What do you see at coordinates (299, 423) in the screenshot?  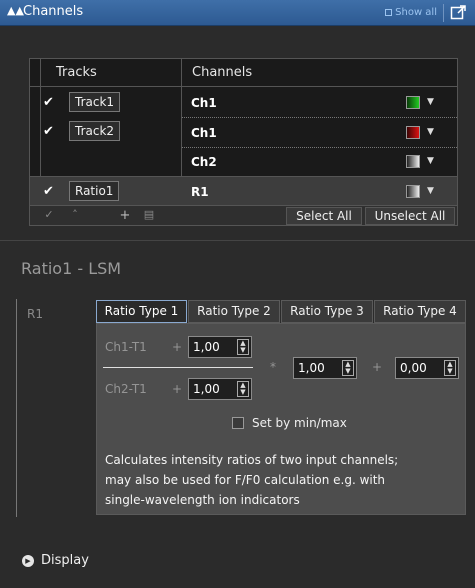 I see `set-by-min-max-label: Set by min/max` at bounding box center [299, 423].